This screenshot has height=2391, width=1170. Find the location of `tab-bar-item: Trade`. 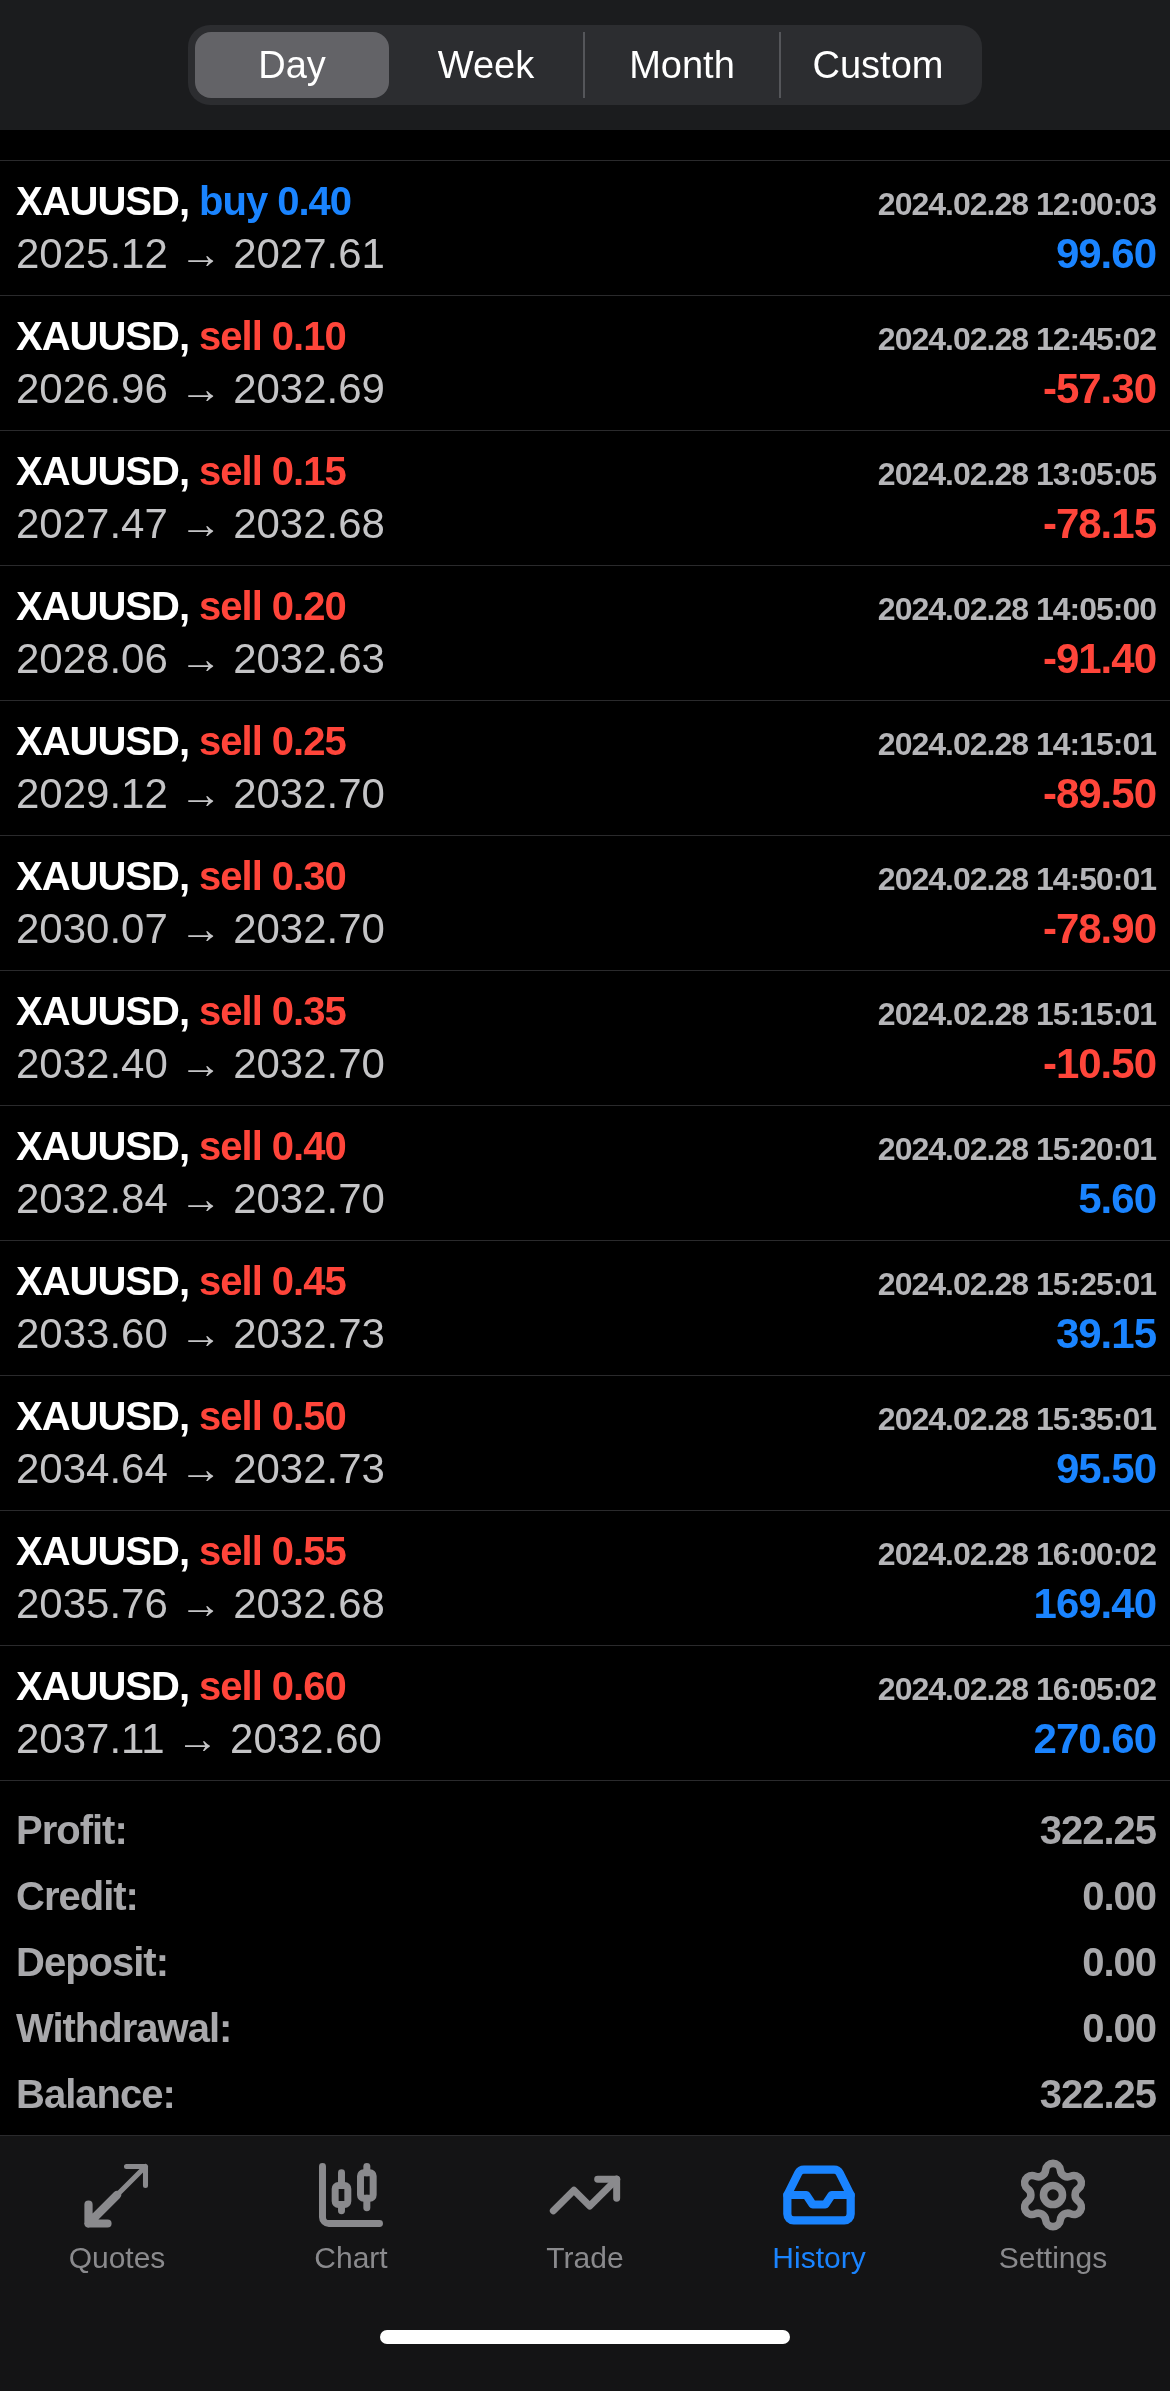

tab-bar-item: Trade is located at coordinates (585, 2216).